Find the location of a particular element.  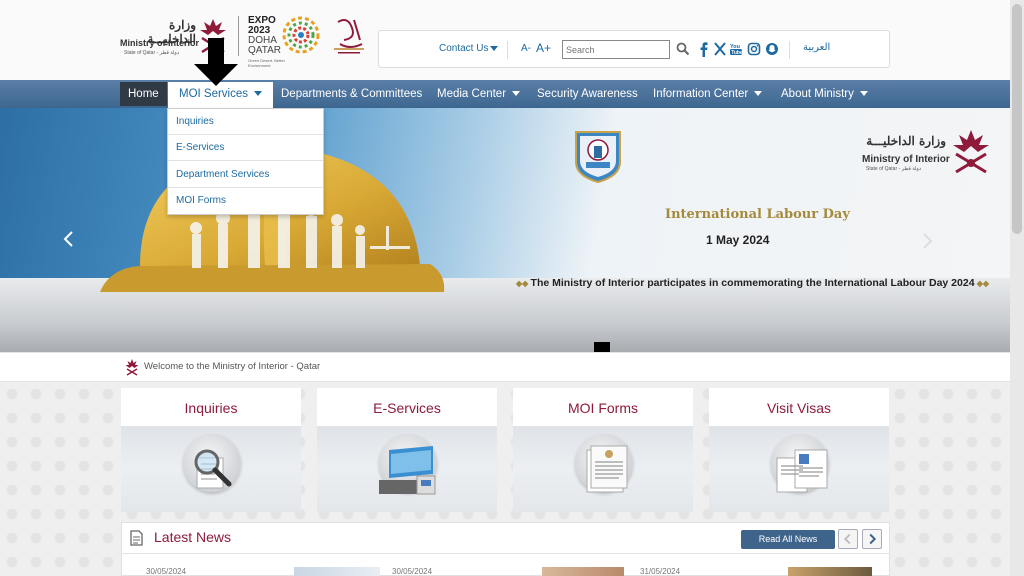

service-card-visit-visas: Visit Visas is located at coordinates (799, 450).